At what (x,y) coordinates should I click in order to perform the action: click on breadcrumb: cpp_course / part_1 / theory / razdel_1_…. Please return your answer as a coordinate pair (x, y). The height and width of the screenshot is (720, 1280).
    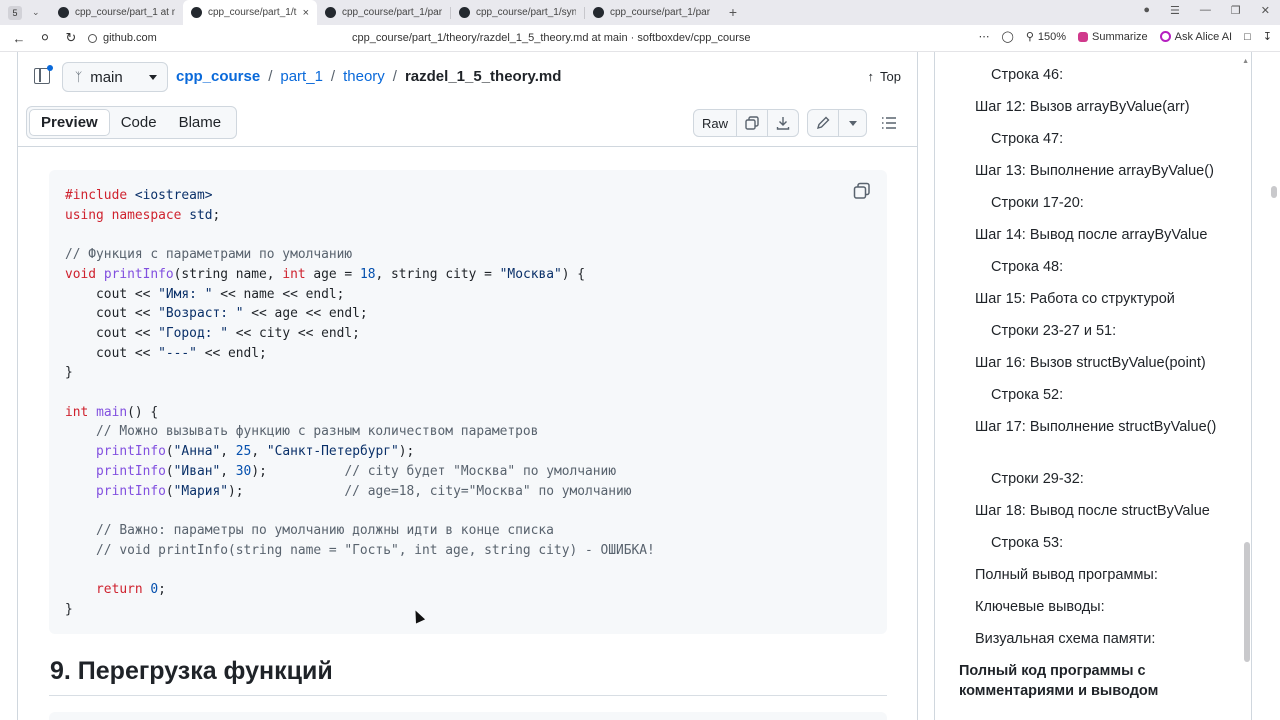
    Looking at the image, I should click on (368, 76).